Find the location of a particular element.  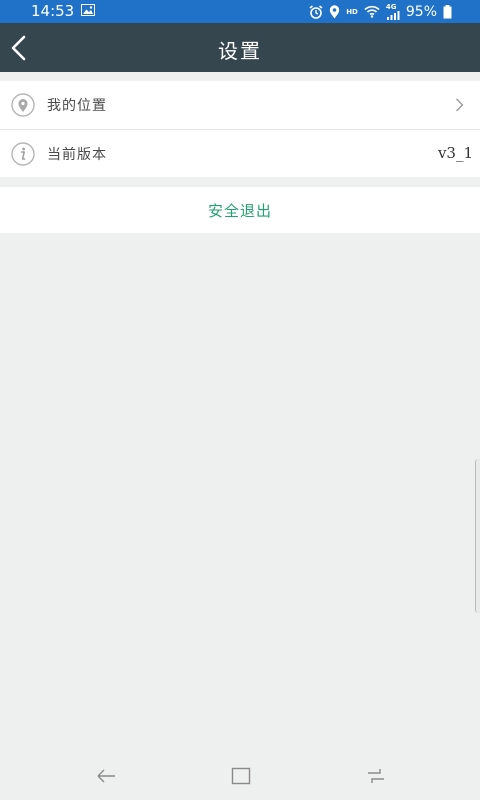

logout-label: 安全退出 is located at coordinates (239, 211).